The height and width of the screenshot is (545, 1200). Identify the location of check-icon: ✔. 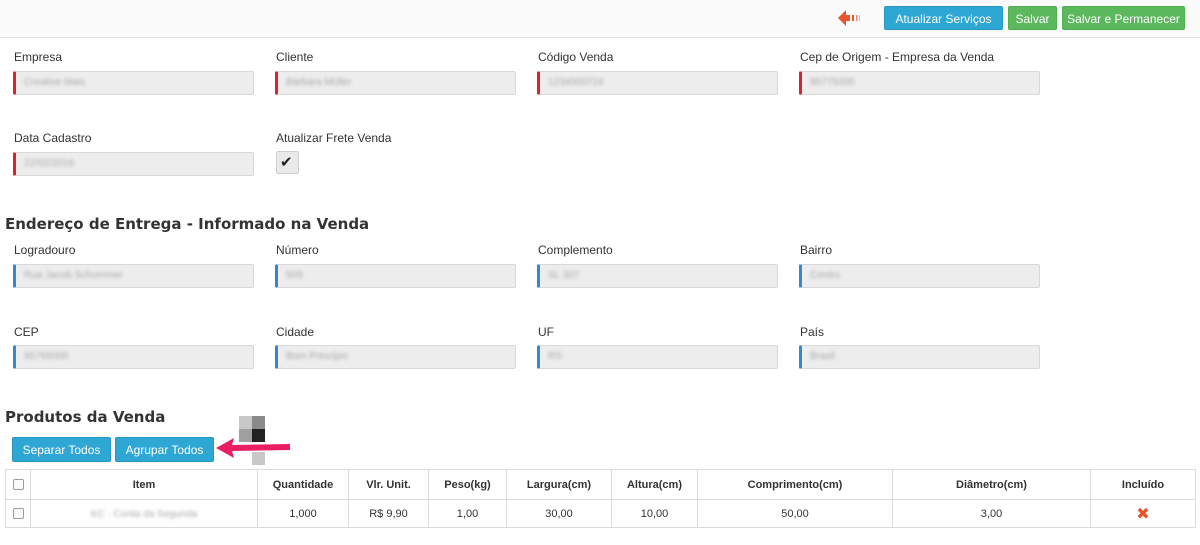
(286, 162).